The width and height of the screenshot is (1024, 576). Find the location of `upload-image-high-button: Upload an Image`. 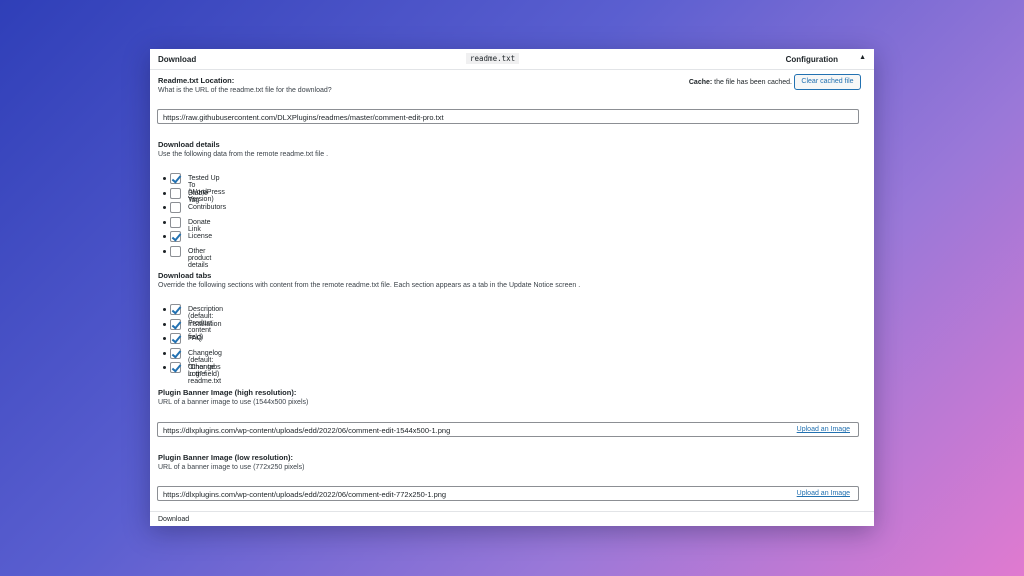

upload-image-high-button: Upload an Image is located at coordinates (823, 429).